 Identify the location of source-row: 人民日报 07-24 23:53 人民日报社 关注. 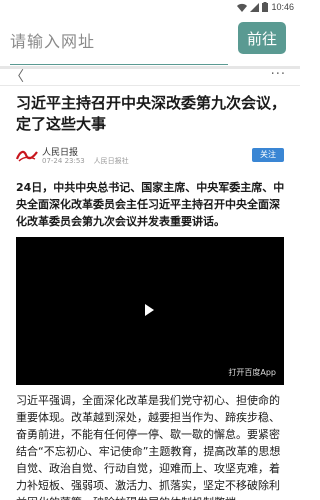
(151, 156).